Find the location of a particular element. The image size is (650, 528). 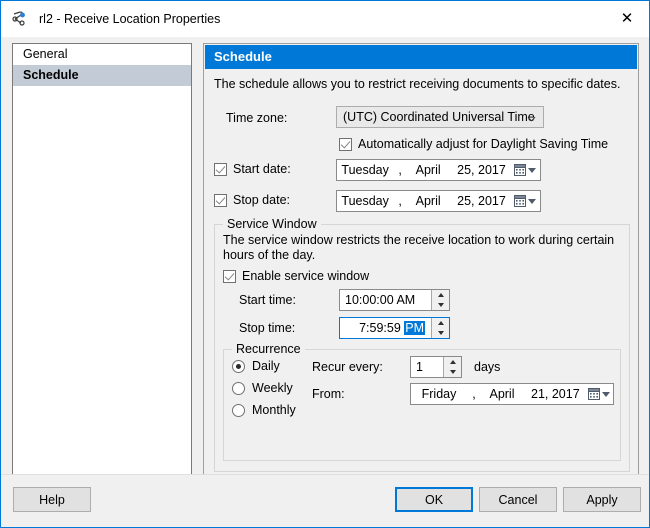

start-date-checkbox: Start date: is located at coordinates (252, 169).